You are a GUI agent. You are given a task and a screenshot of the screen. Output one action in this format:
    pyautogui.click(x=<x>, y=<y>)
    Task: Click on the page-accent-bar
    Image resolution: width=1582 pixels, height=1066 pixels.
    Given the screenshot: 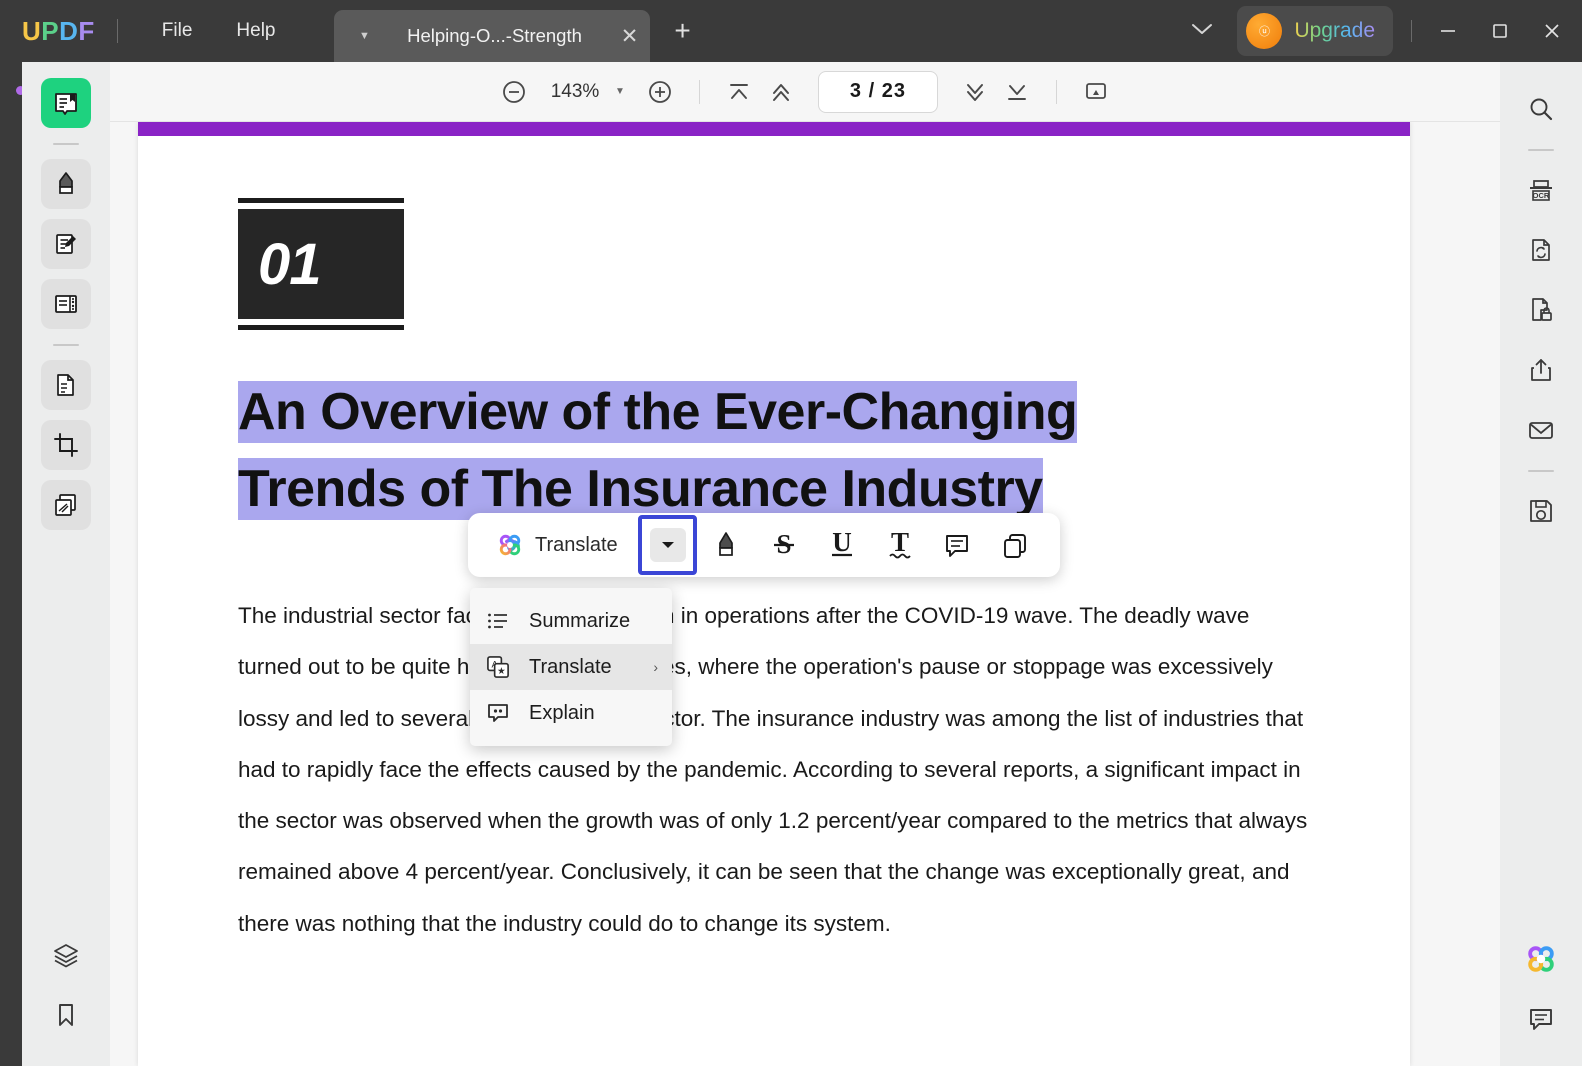 What is the action you would take?
    pyautogui.click(x=774, y=129)
    